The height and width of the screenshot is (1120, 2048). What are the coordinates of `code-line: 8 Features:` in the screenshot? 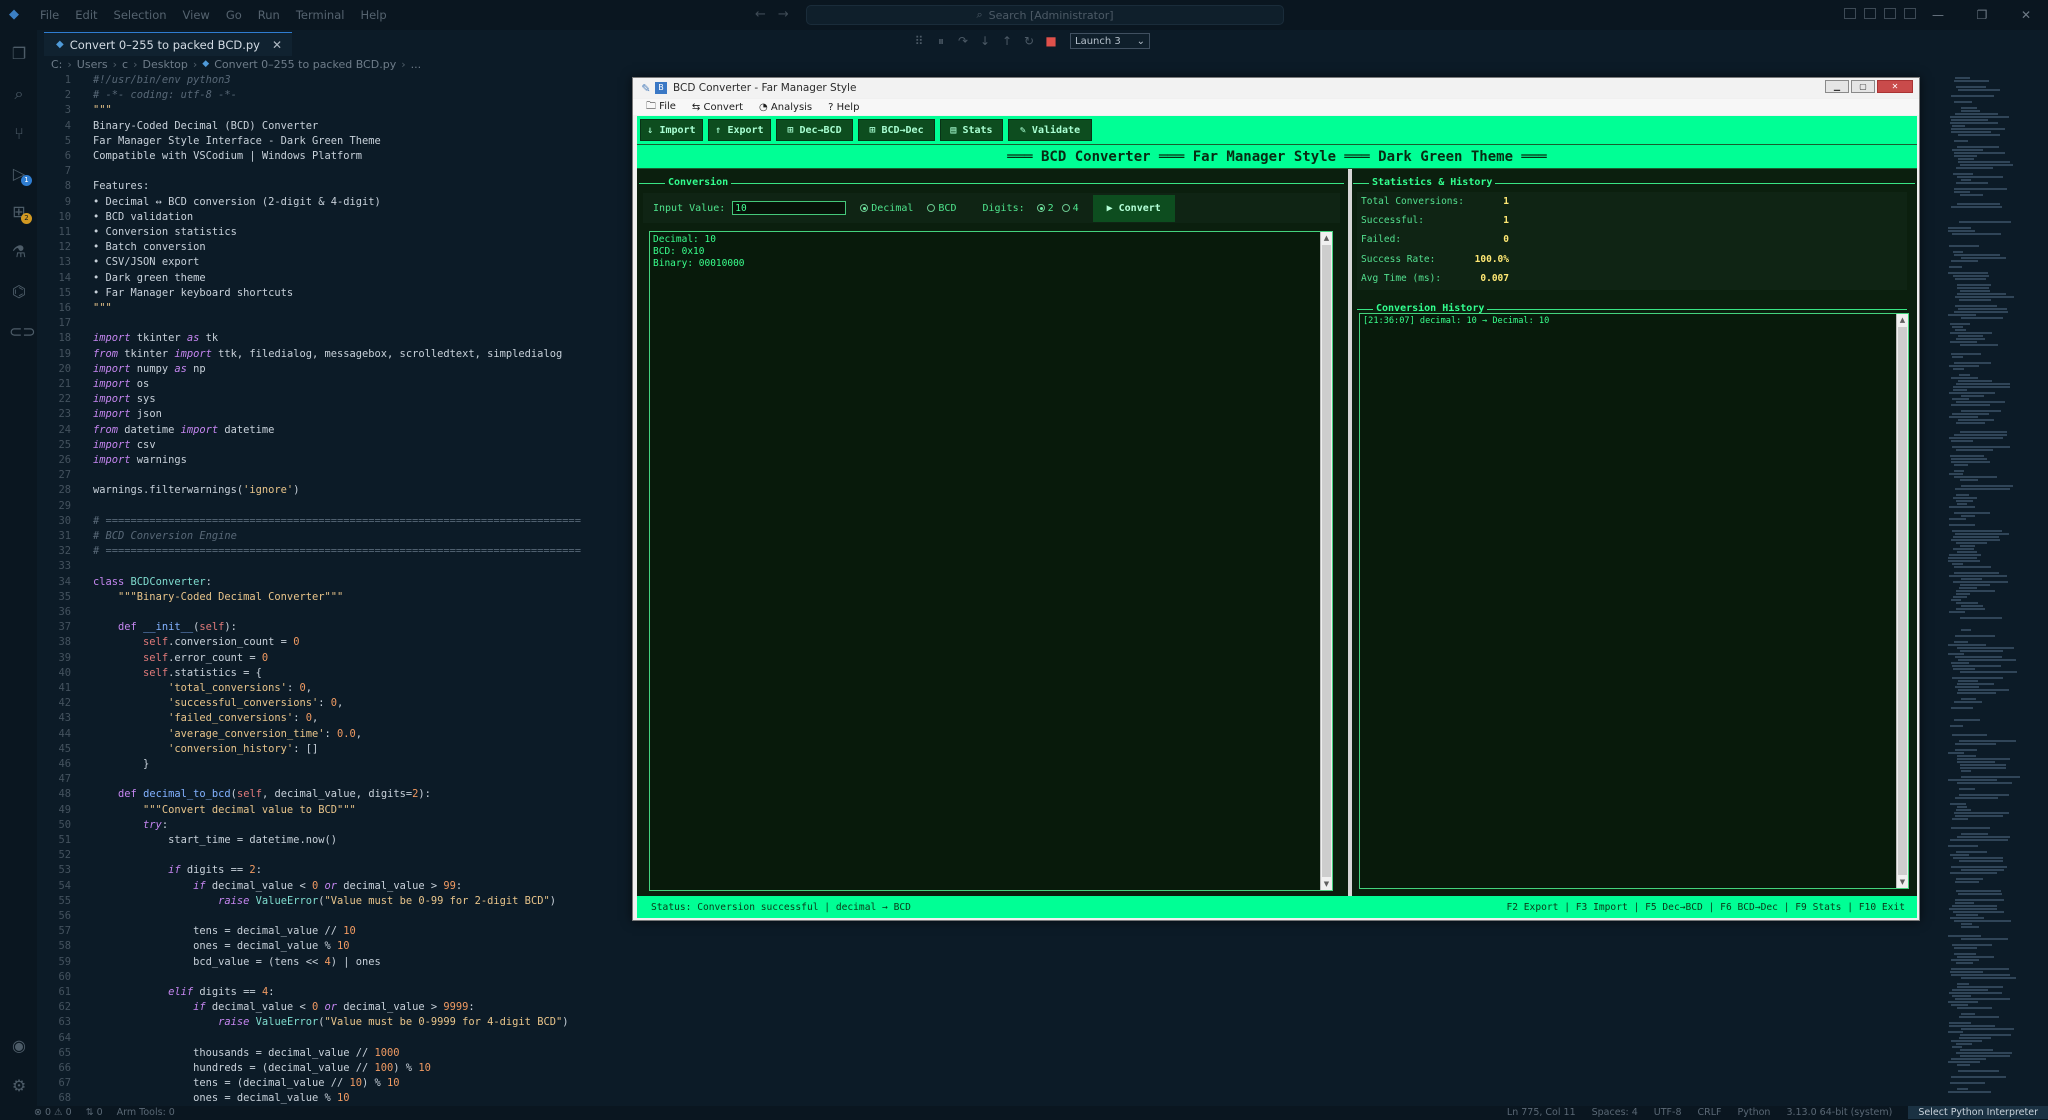 It's located at (362, 186).